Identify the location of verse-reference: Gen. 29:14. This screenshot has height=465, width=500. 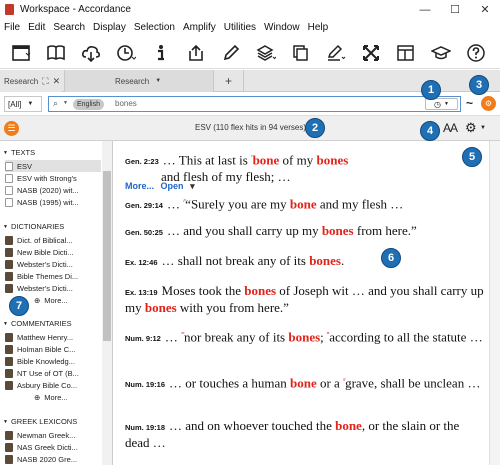
(144, 205).